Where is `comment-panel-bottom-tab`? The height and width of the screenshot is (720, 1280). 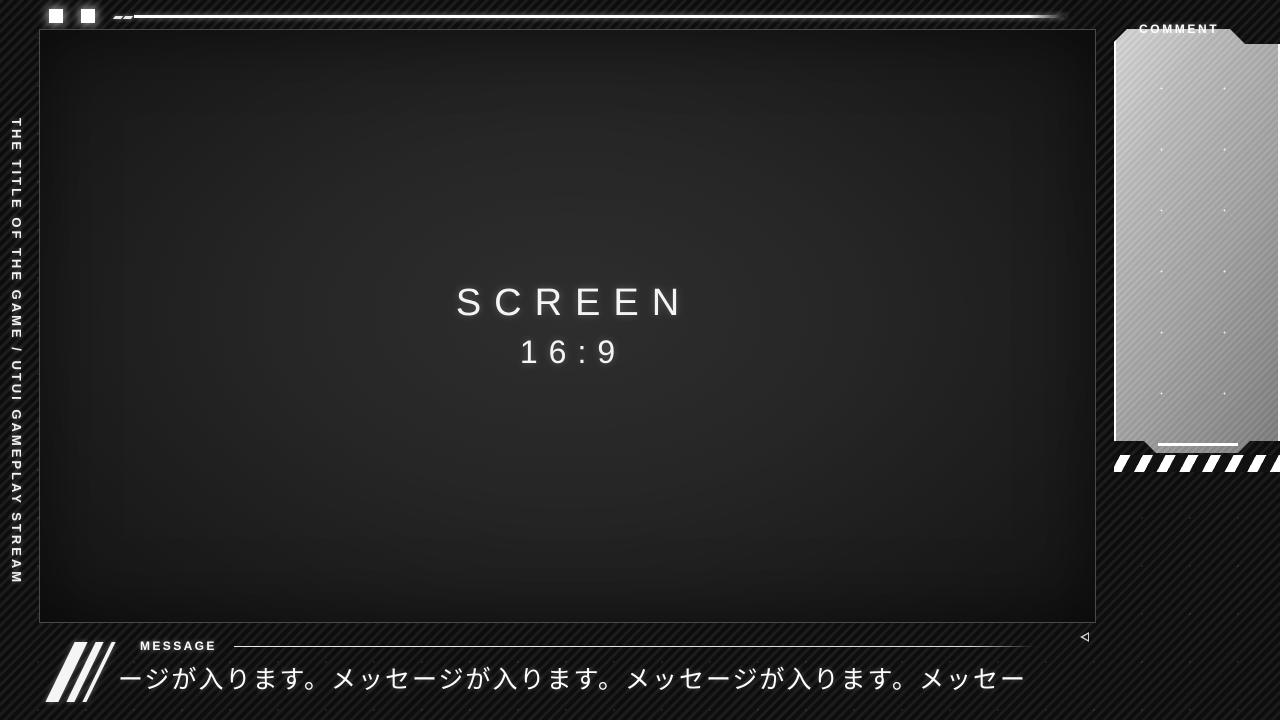
comment-panel-bottom-tab is located at coordinates (1198, 444).